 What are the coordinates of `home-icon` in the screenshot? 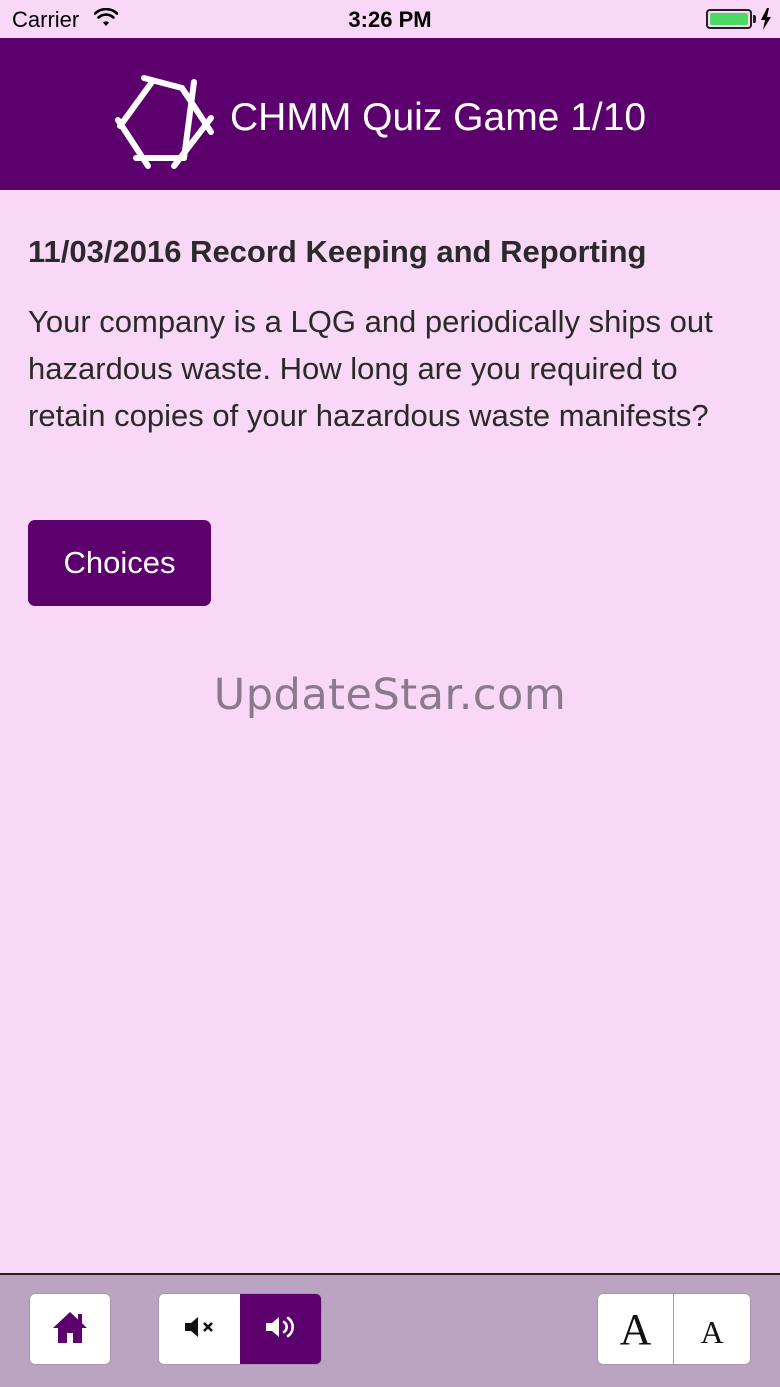 It's located at (70, 1329).